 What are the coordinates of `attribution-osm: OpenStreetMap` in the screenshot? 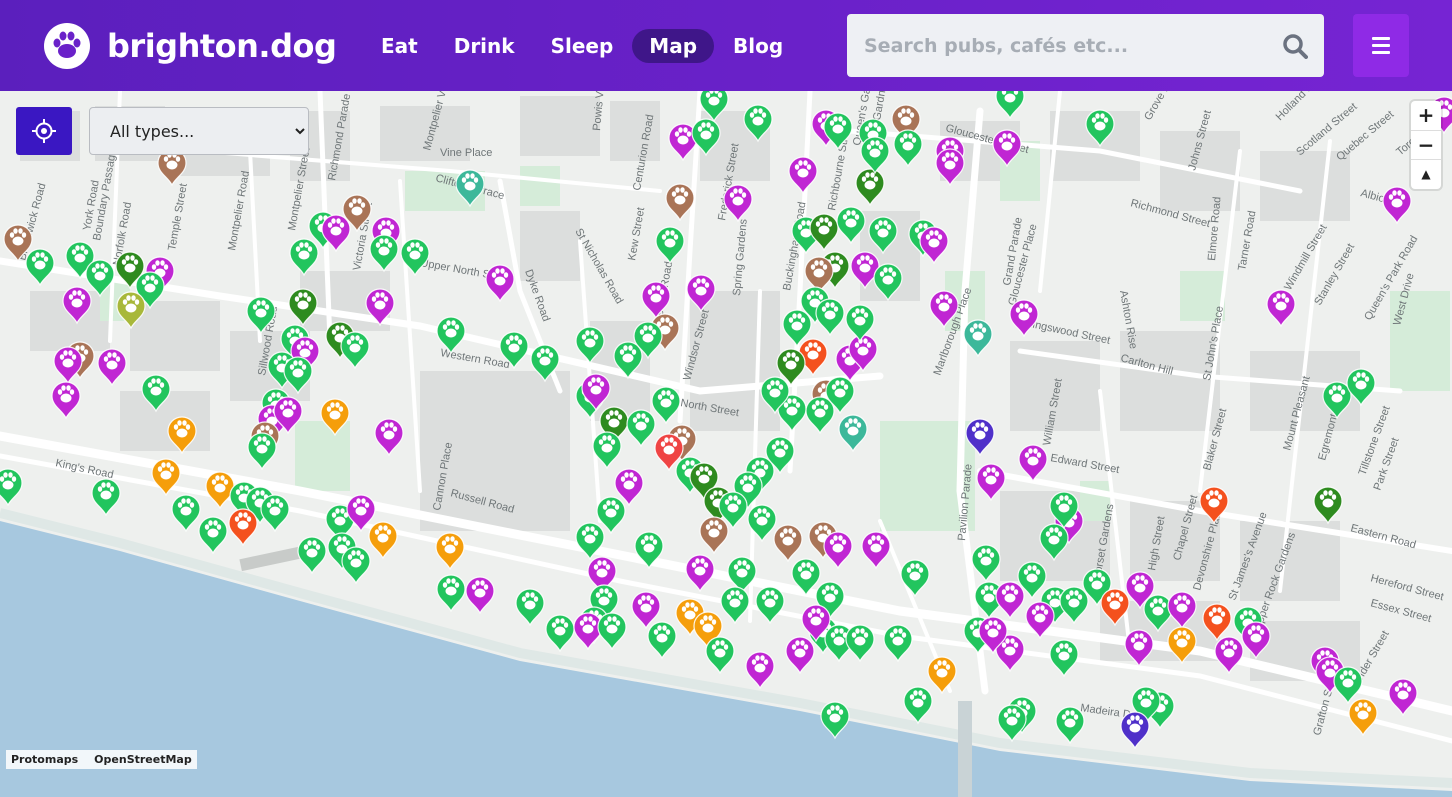 It's located at (143, 759).